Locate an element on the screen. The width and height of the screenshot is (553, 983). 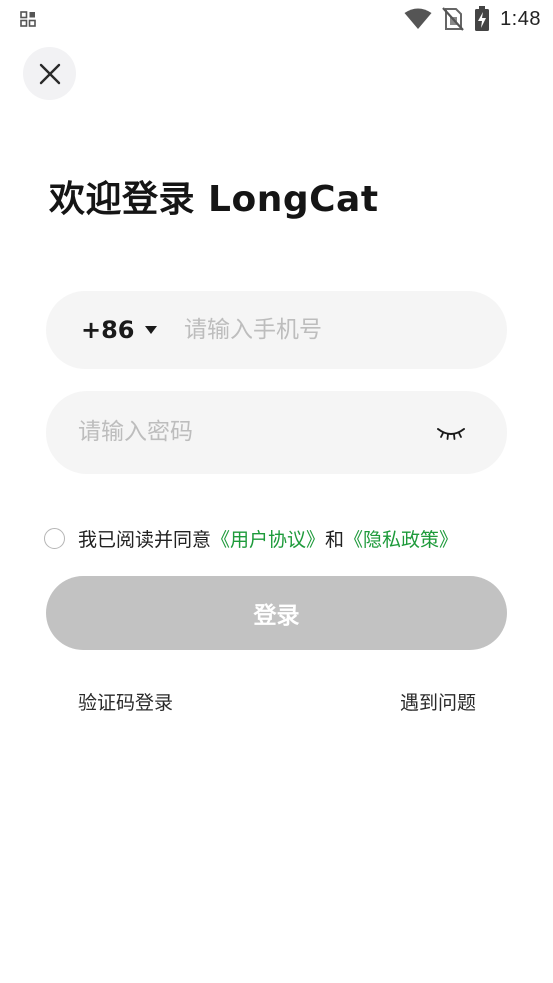
sms-login-link: 验证码登录 is located at coordinates (125, 701).